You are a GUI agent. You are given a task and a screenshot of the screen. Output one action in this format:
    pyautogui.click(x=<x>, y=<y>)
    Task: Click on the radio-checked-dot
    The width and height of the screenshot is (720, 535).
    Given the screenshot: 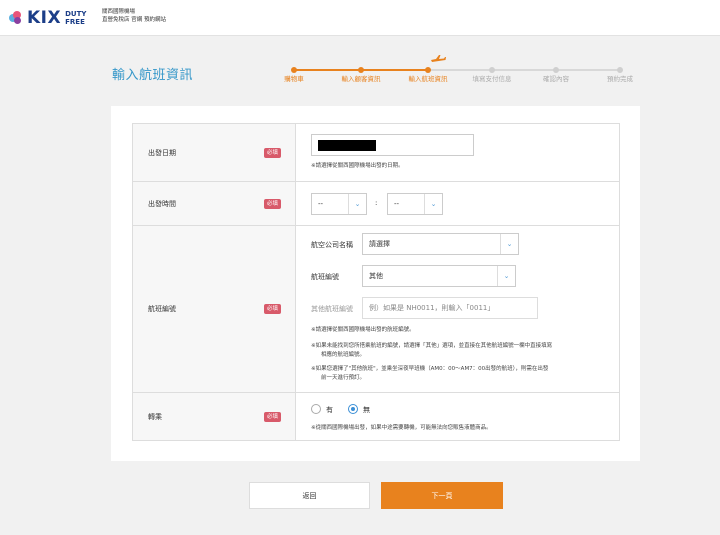 What is the action you would take?
    pyautogui.click(x=353, y=409)
    